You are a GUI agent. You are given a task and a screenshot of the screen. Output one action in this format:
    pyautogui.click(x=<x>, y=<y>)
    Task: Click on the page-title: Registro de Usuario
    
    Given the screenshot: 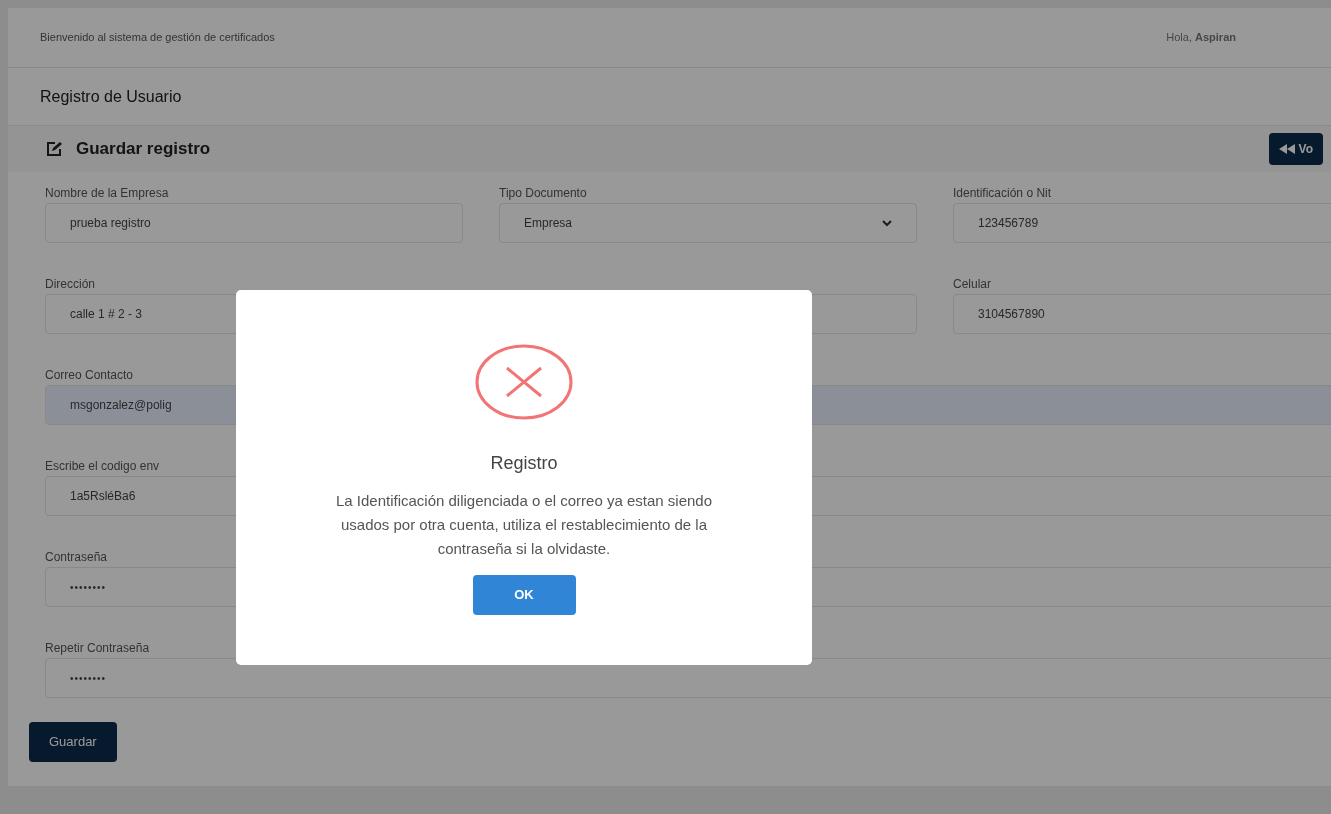 What is the action you would take?
    pyautogui.click(x=111, y=96)
    